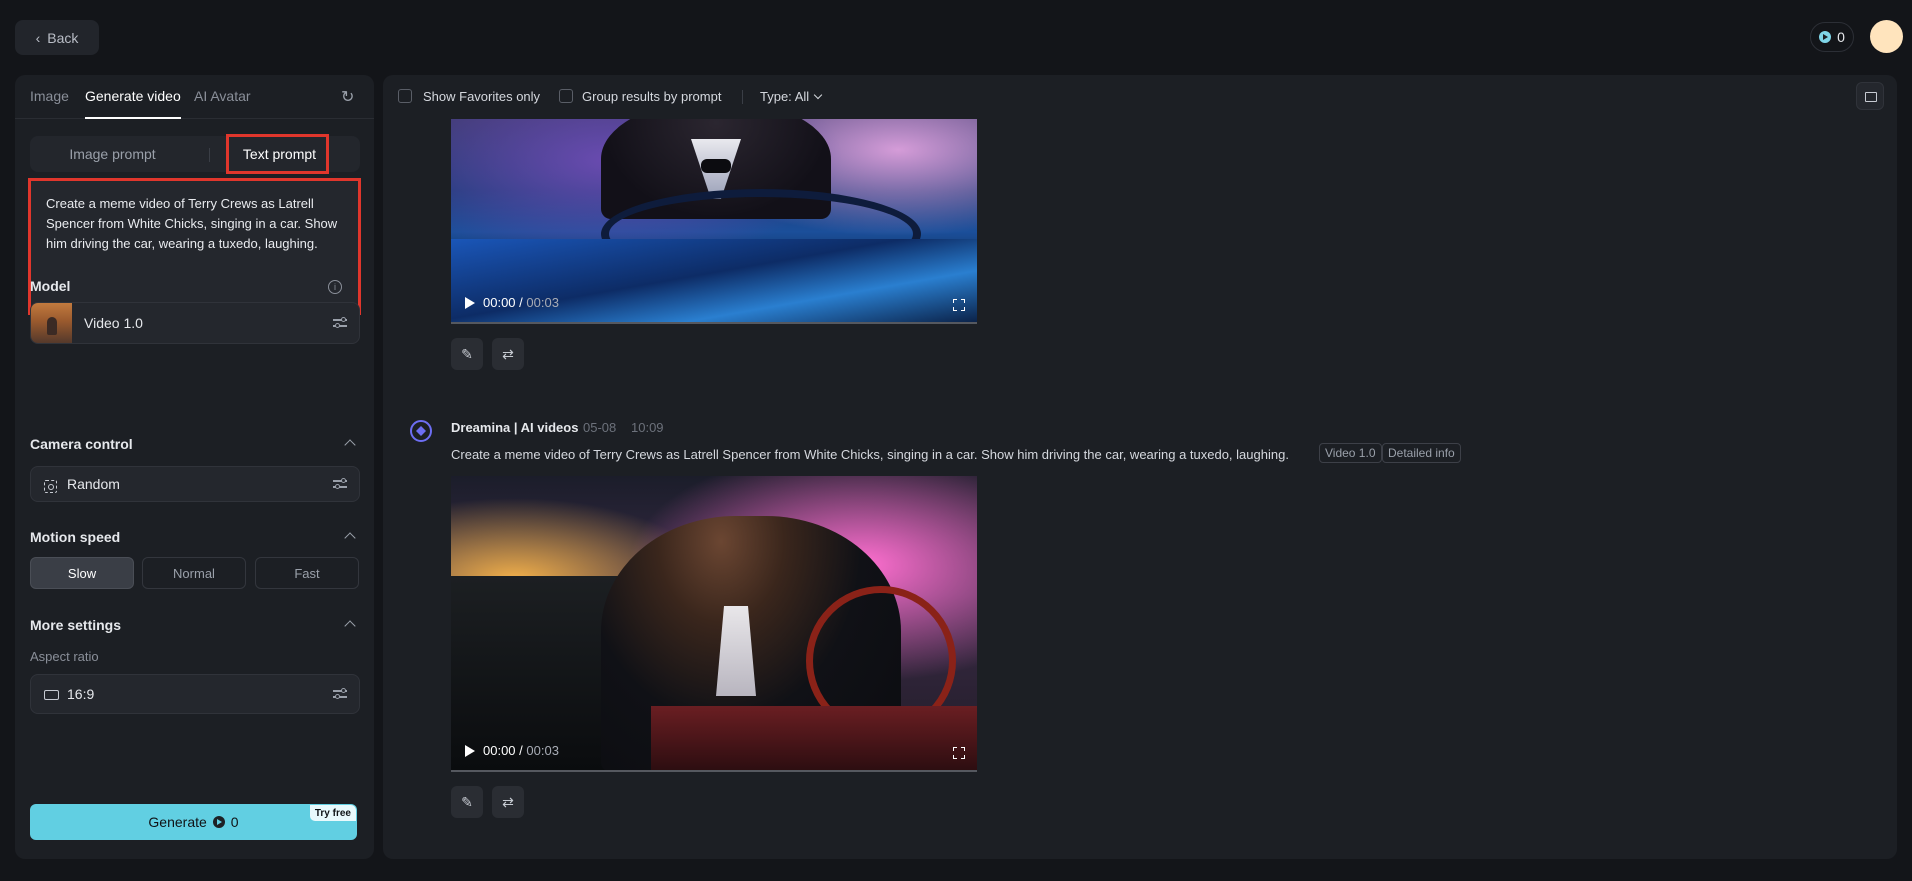  I want to click on chevron-left-icon: ‹, so click(38, 37).